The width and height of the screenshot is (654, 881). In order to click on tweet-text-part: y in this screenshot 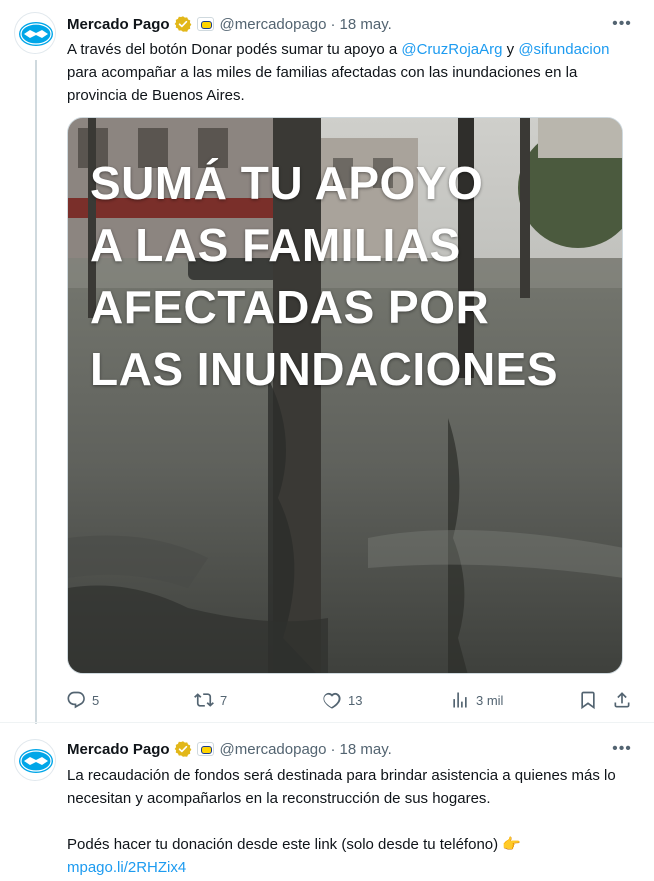, I will do `click(510, 49)`.